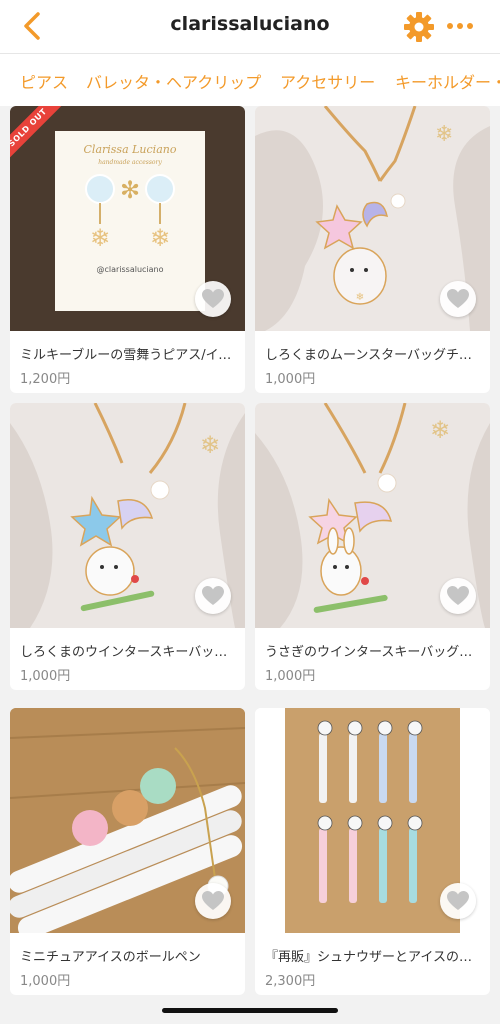 This screenshot has height=1024, width=500. I want to click on tab-pierce: ピアス, so click(44, 81).